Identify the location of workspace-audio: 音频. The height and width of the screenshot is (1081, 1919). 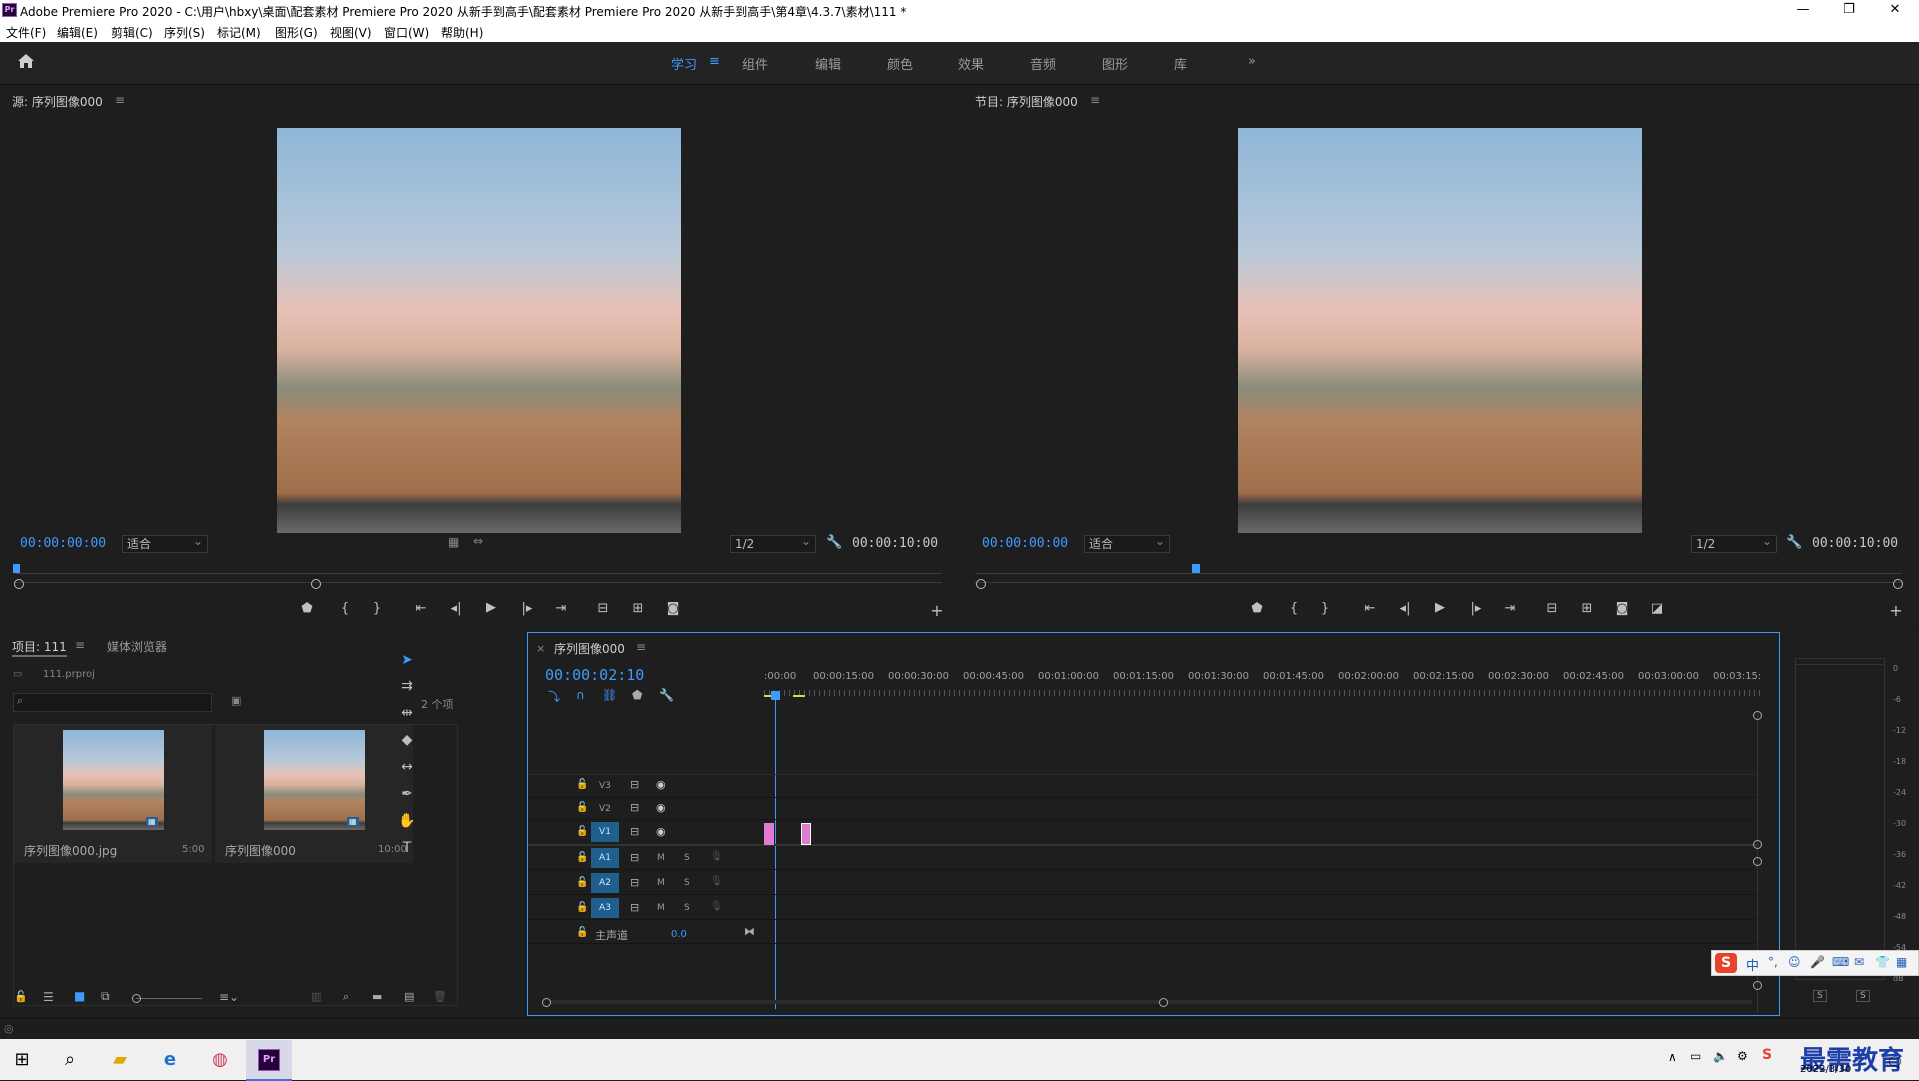
(1043, 63).